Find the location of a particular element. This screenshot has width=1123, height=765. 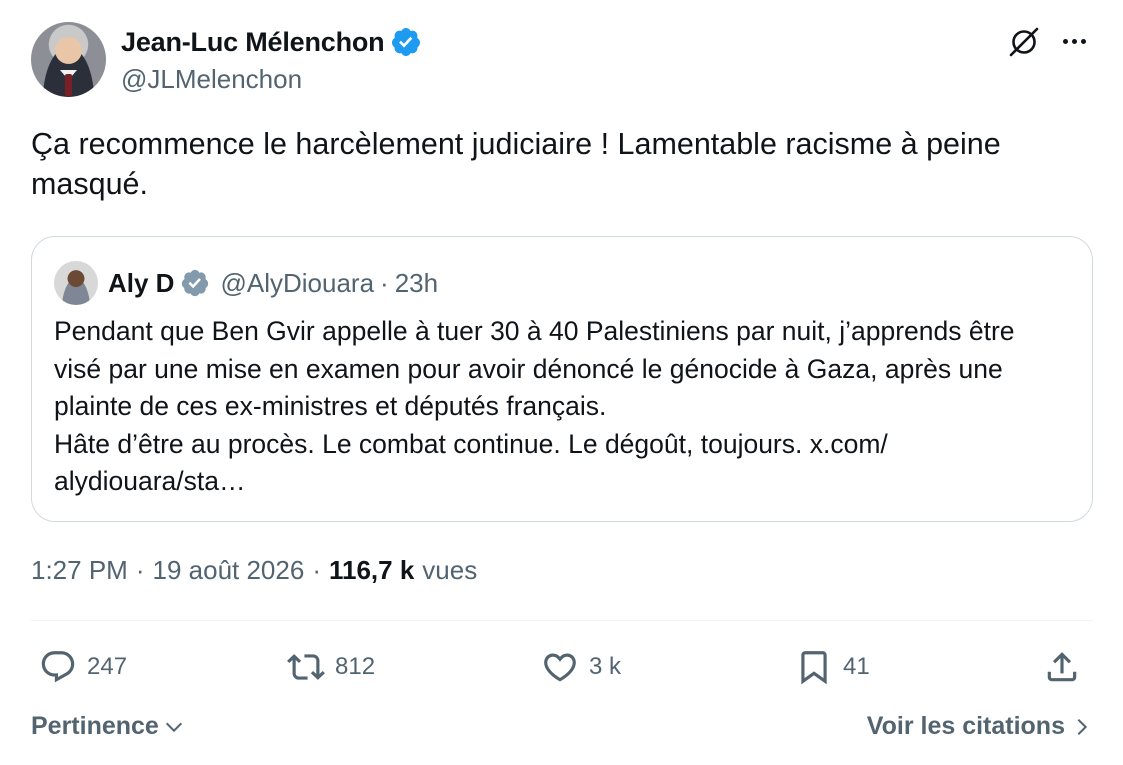

author-name: Jean-Luc Mélenchon is located at coordinates (253, 42).